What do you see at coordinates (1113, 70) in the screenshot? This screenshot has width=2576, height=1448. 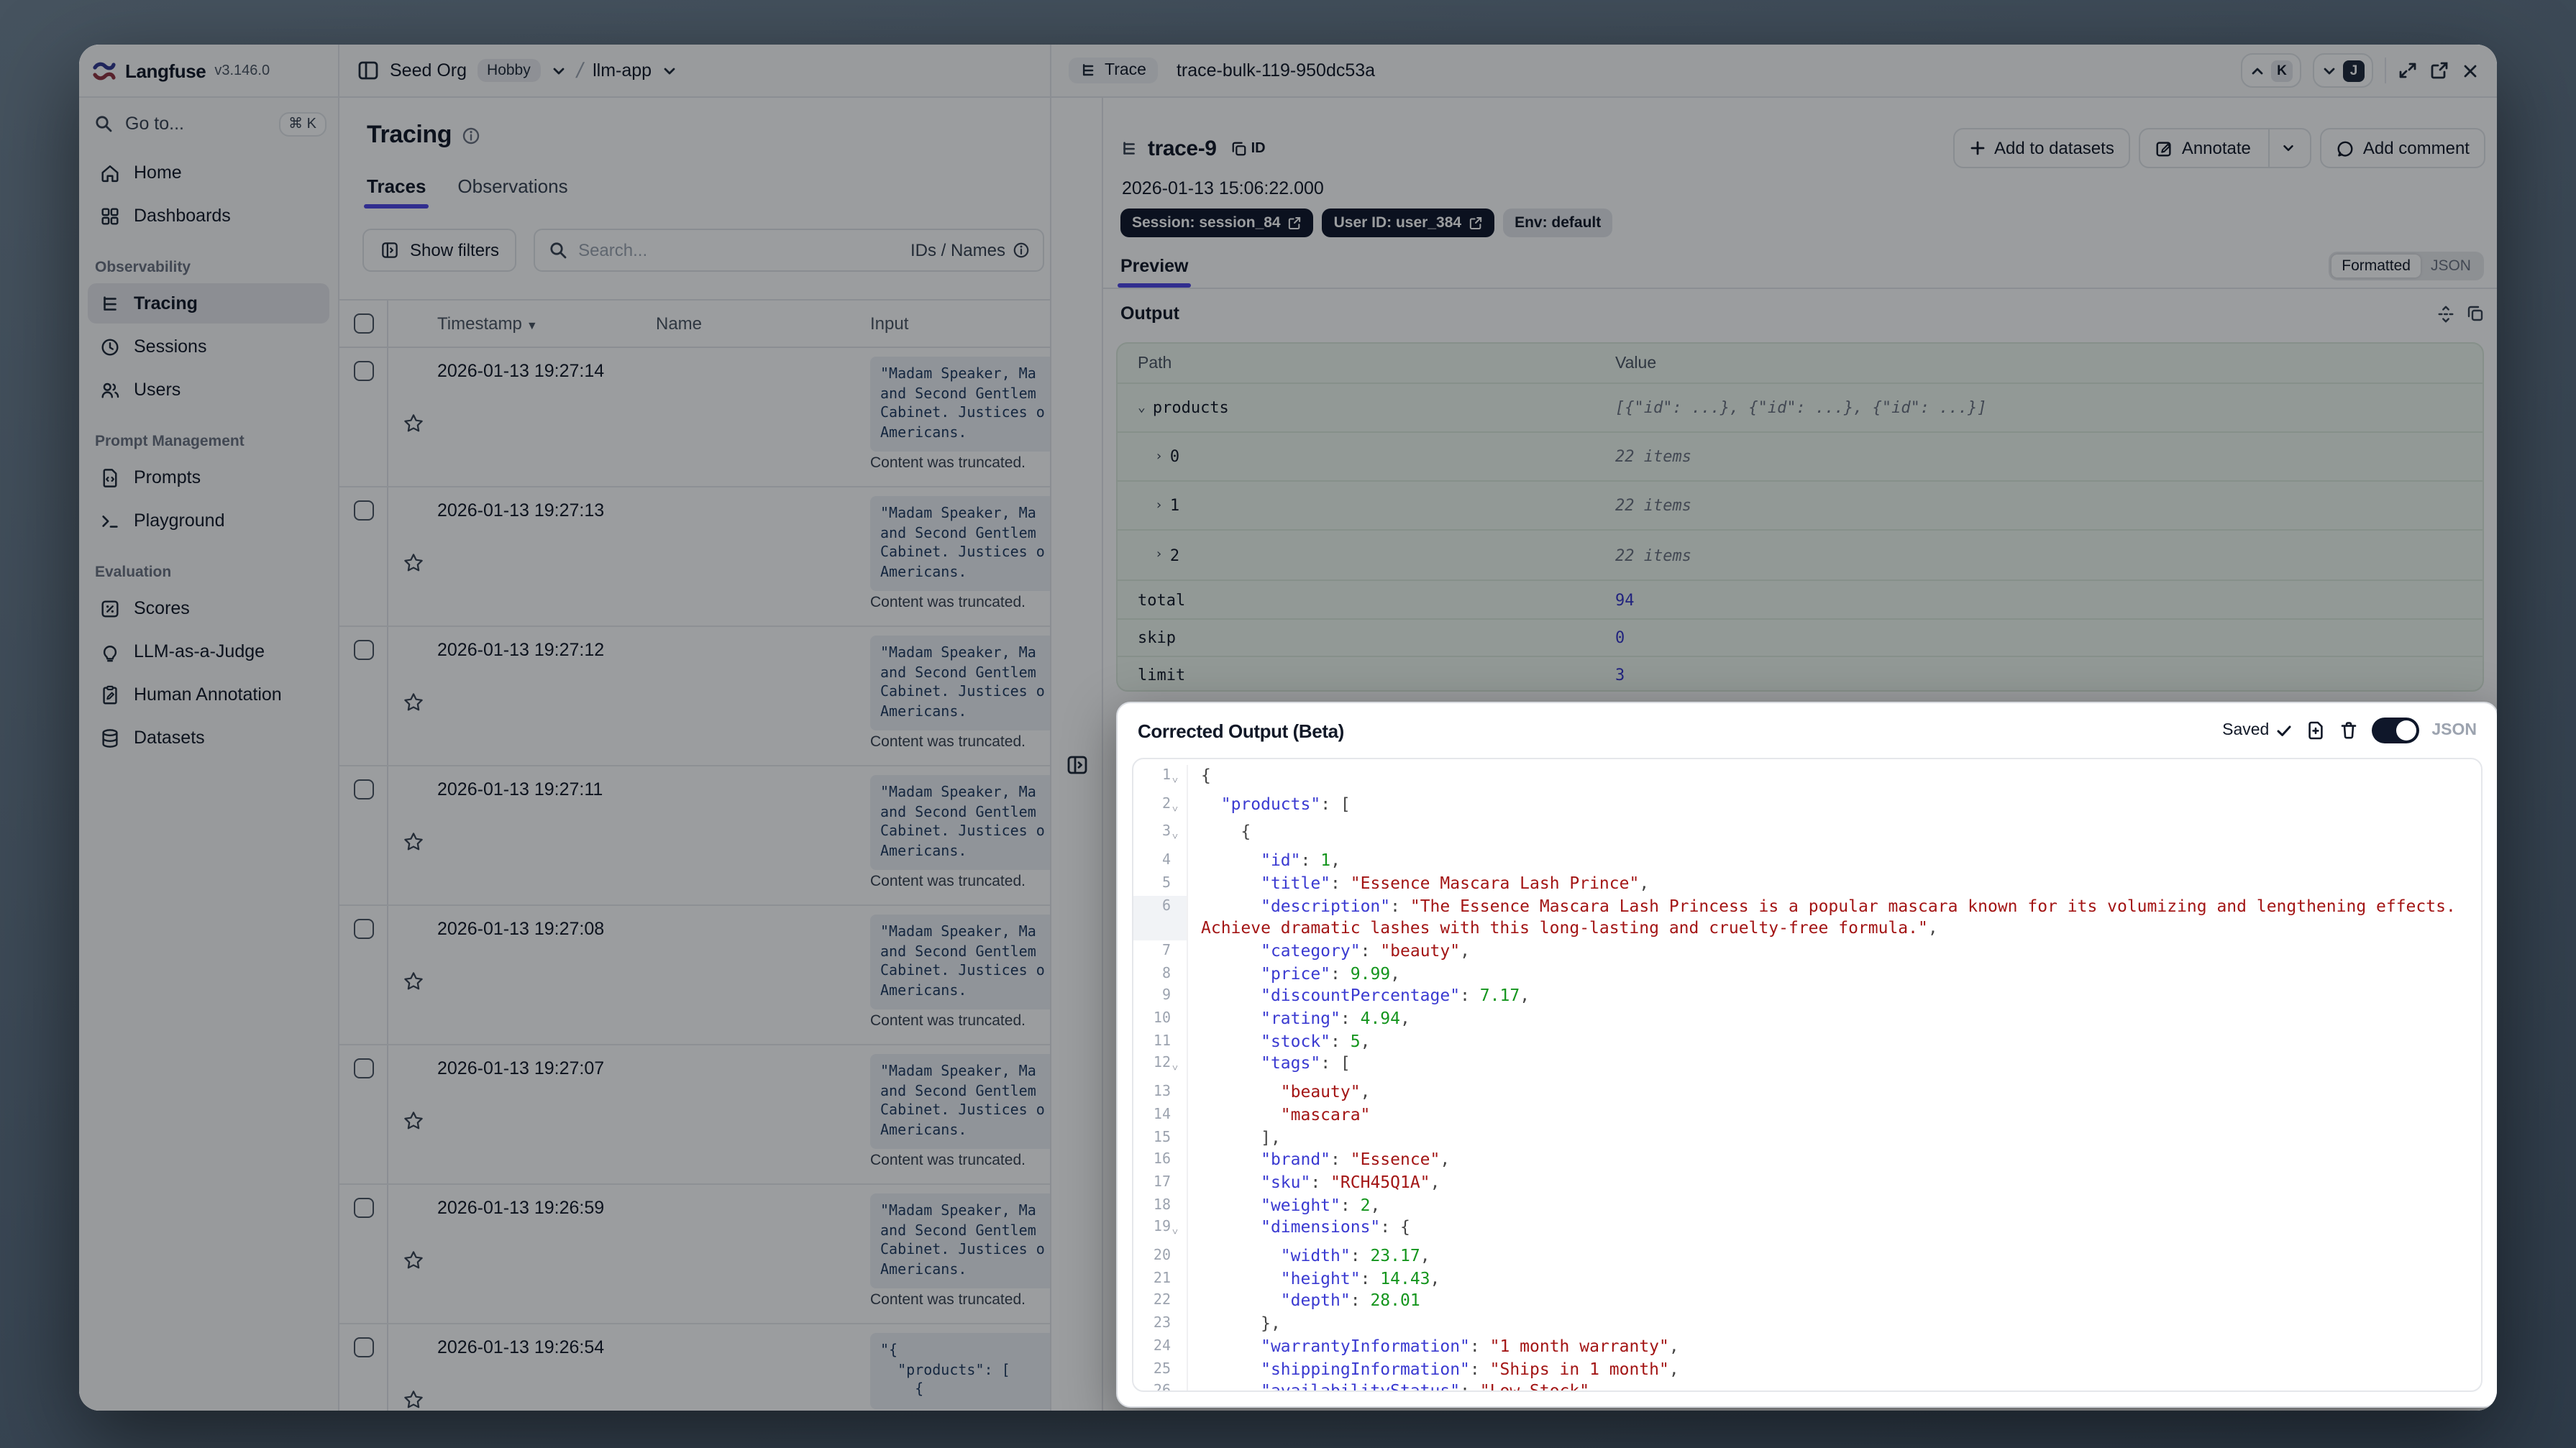 I see `trace-type-chip: Trace` at bounding box center [1113, 70].